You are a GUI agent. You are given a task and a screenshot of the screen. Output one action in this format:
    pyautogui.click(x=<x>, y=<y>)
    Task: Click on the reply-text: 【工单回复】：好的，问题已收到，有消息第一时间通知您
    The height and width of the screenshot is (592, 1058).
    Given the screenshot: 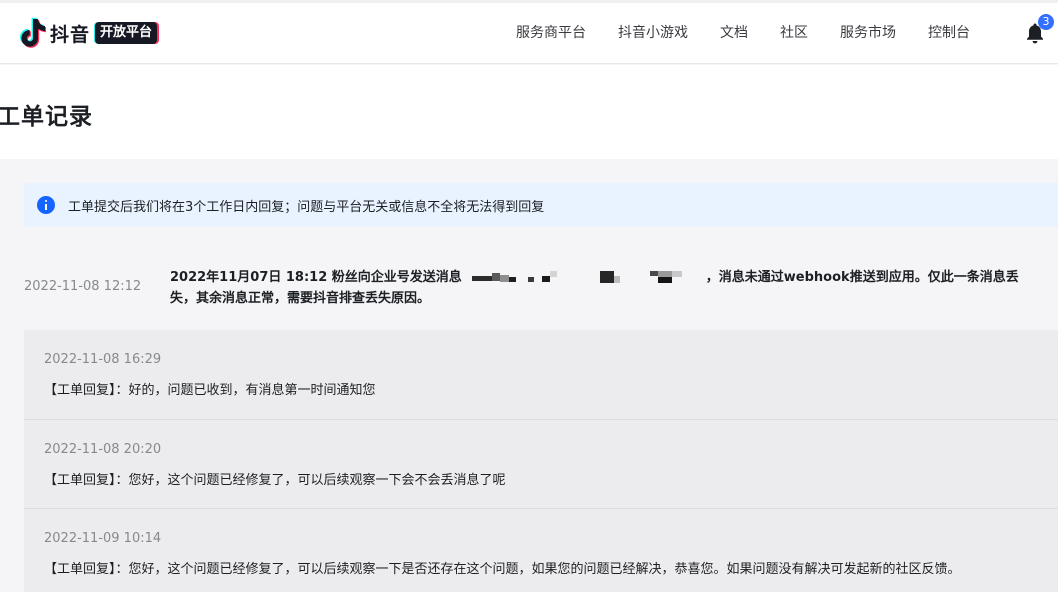 What is the action you would take?
    pyautogui.click(x=210, y=388)
    